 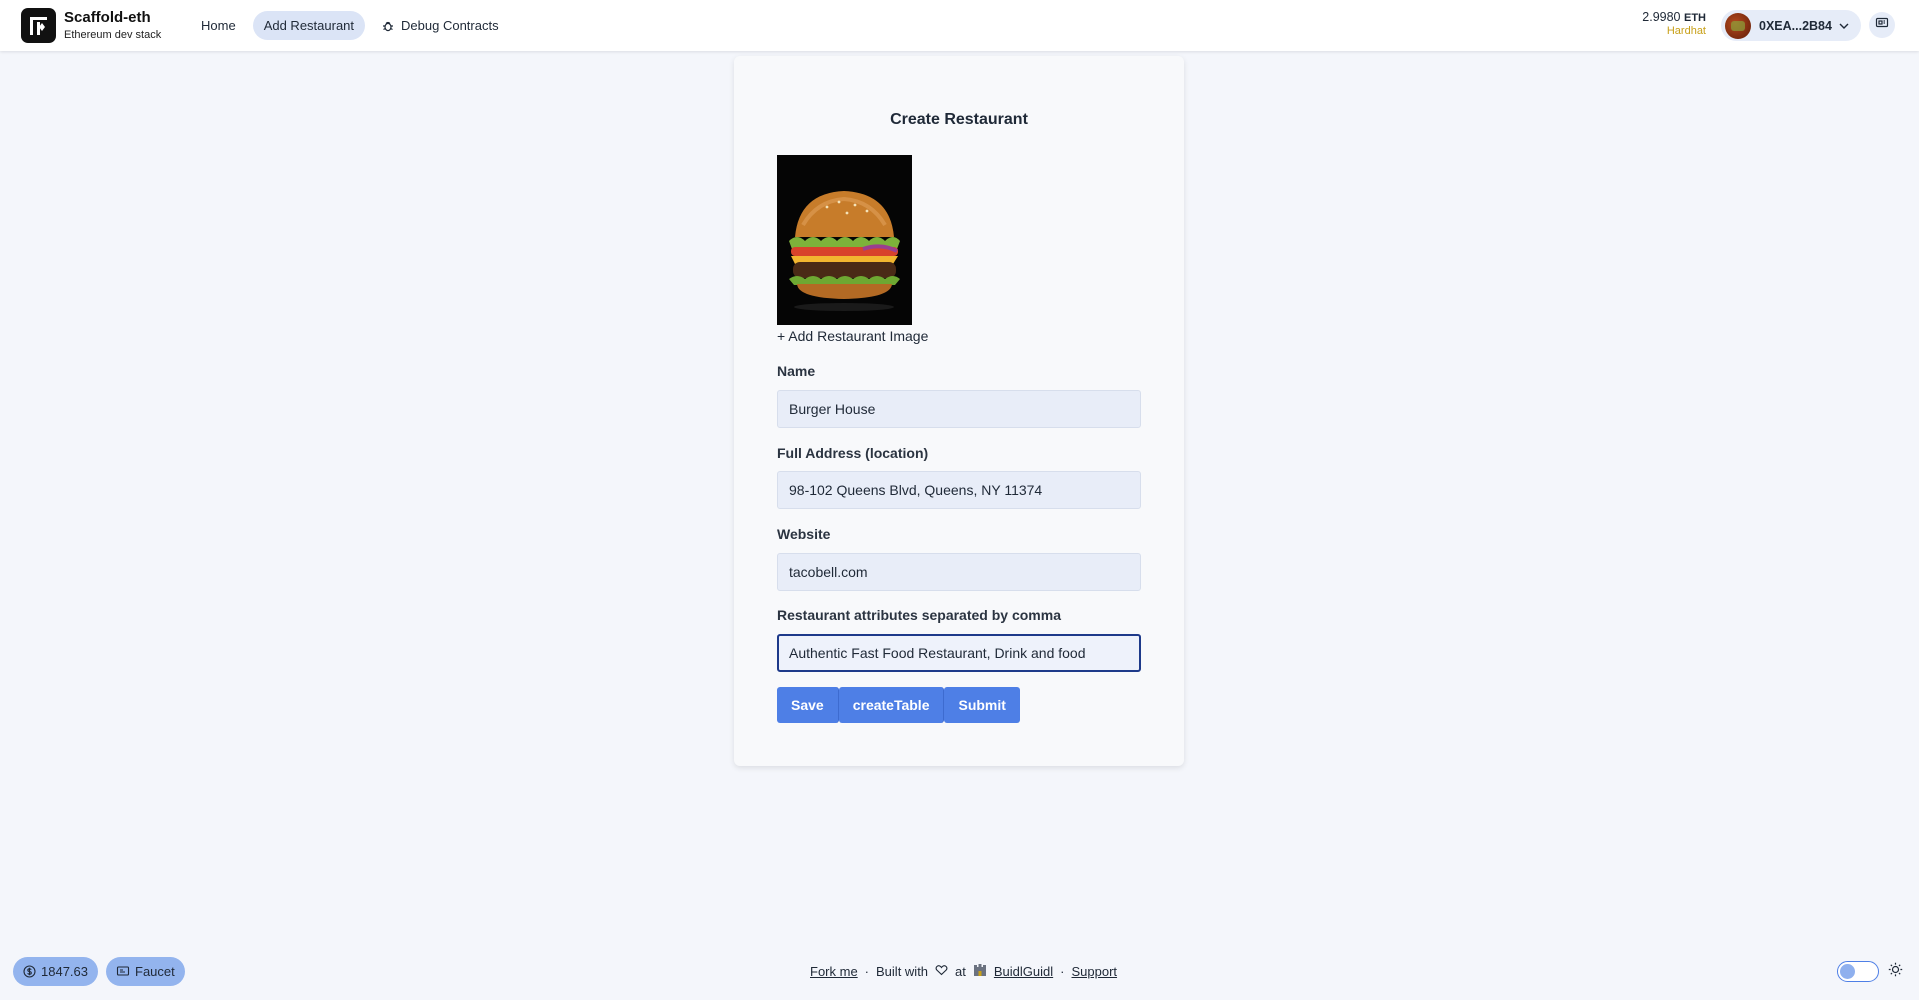 What do you see at coordinates (388, 26) in the screenshot?
I see `bug-icon` at bounding box center [388, 26].